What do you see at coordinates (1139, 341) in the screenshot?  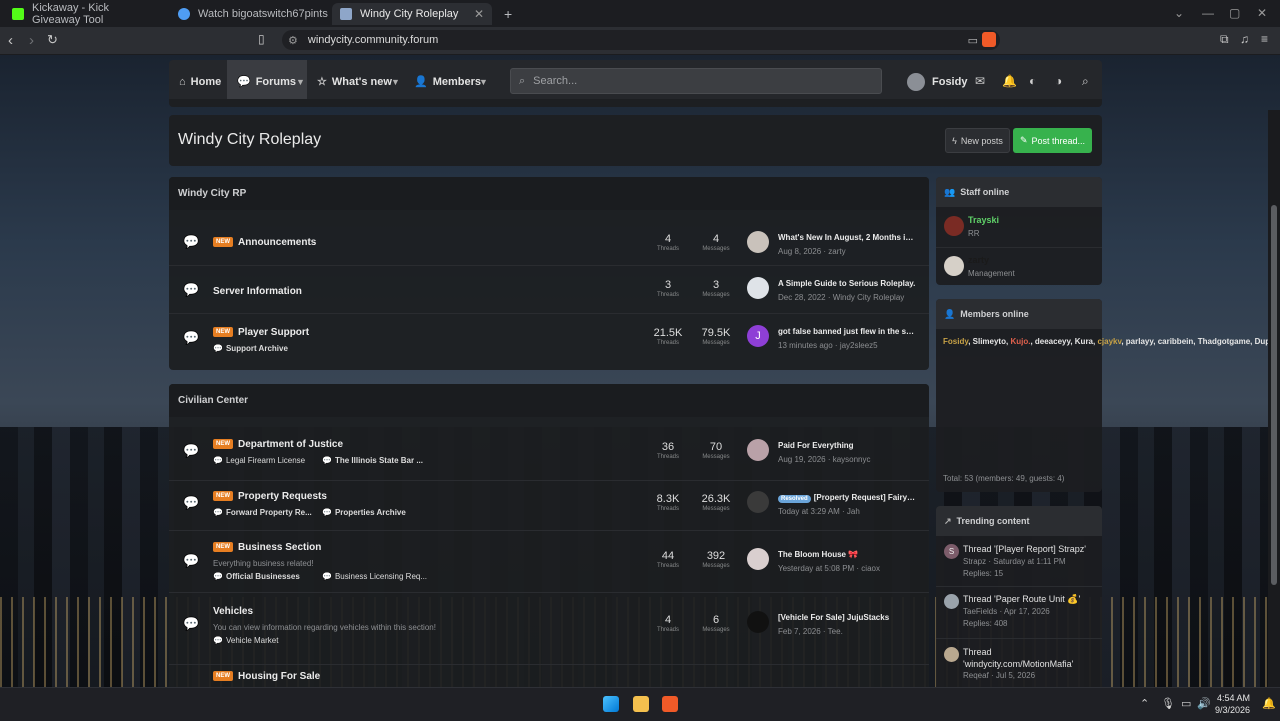 I see `online-member: parlayy` at bounding box center [1139, 341].